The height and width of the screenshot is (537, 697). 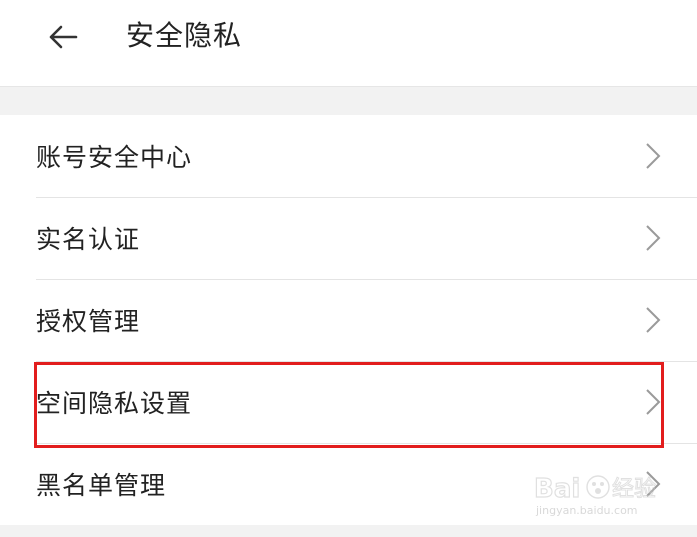 What do you see at coordinates (114, 157) in the screenshot?
I see `menu-item-label: 账号安全中心` at bounding box center [114, 157].